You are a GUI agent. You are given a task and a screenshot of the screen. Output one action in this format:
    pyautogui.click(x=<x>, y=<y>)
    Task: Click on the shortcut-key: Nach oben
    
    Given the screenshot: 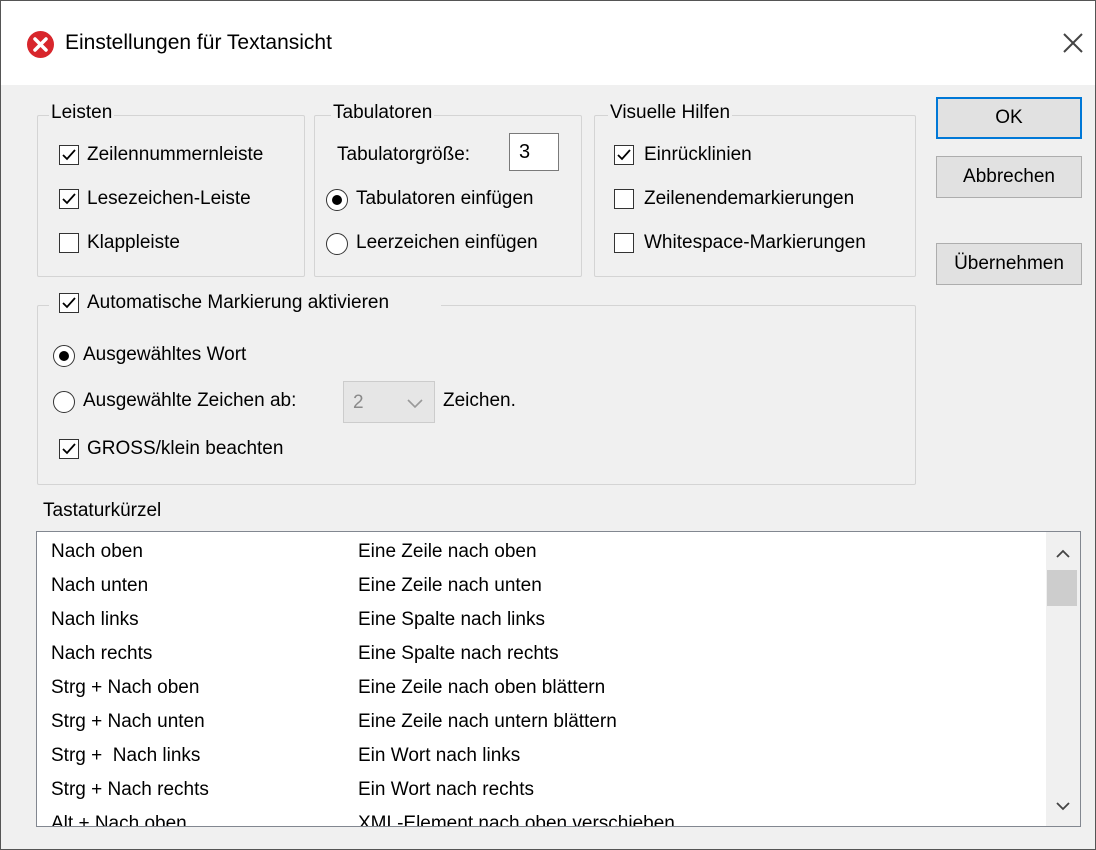 What is the action you would take?
    pyautogui.click(x=97, y=551)
    